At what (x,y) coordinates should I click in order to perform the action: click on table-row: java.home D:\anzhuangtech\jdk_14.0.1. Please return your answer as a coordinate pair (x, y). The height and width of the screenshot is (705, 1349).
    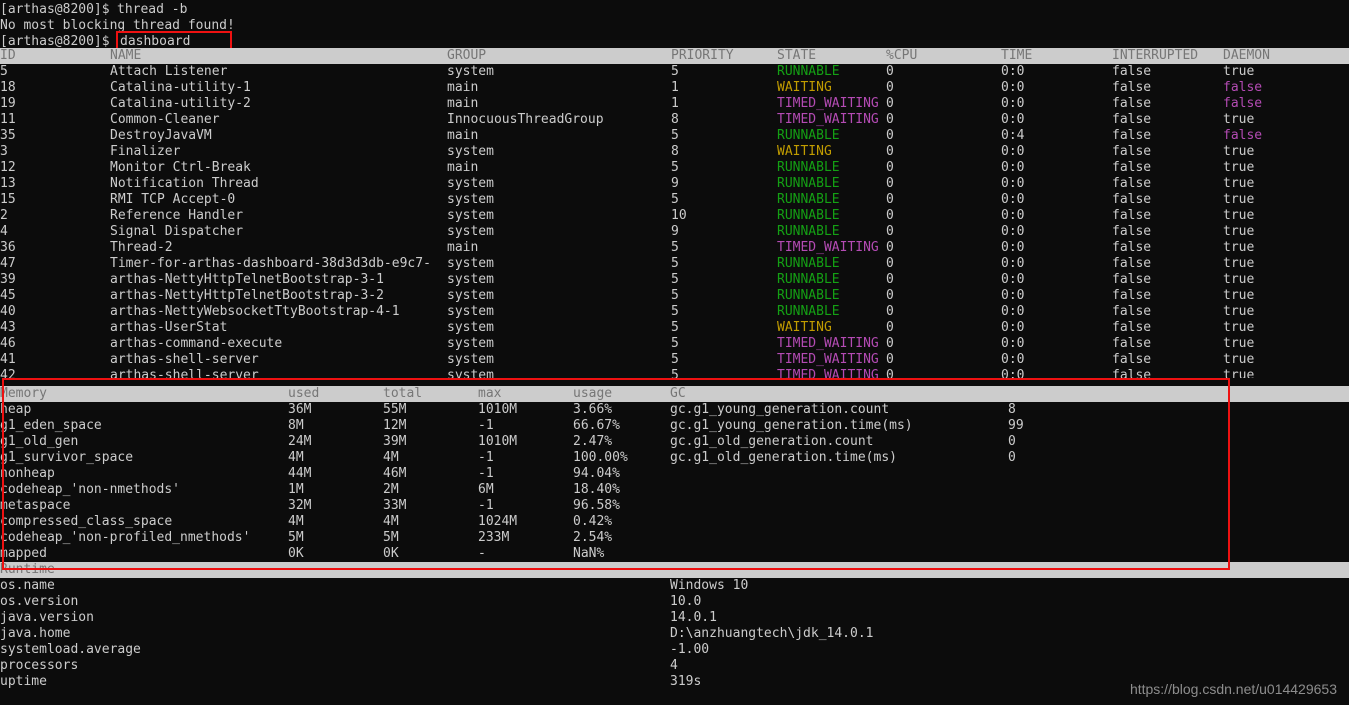
    Looking at the image, I should click on (674, 634).